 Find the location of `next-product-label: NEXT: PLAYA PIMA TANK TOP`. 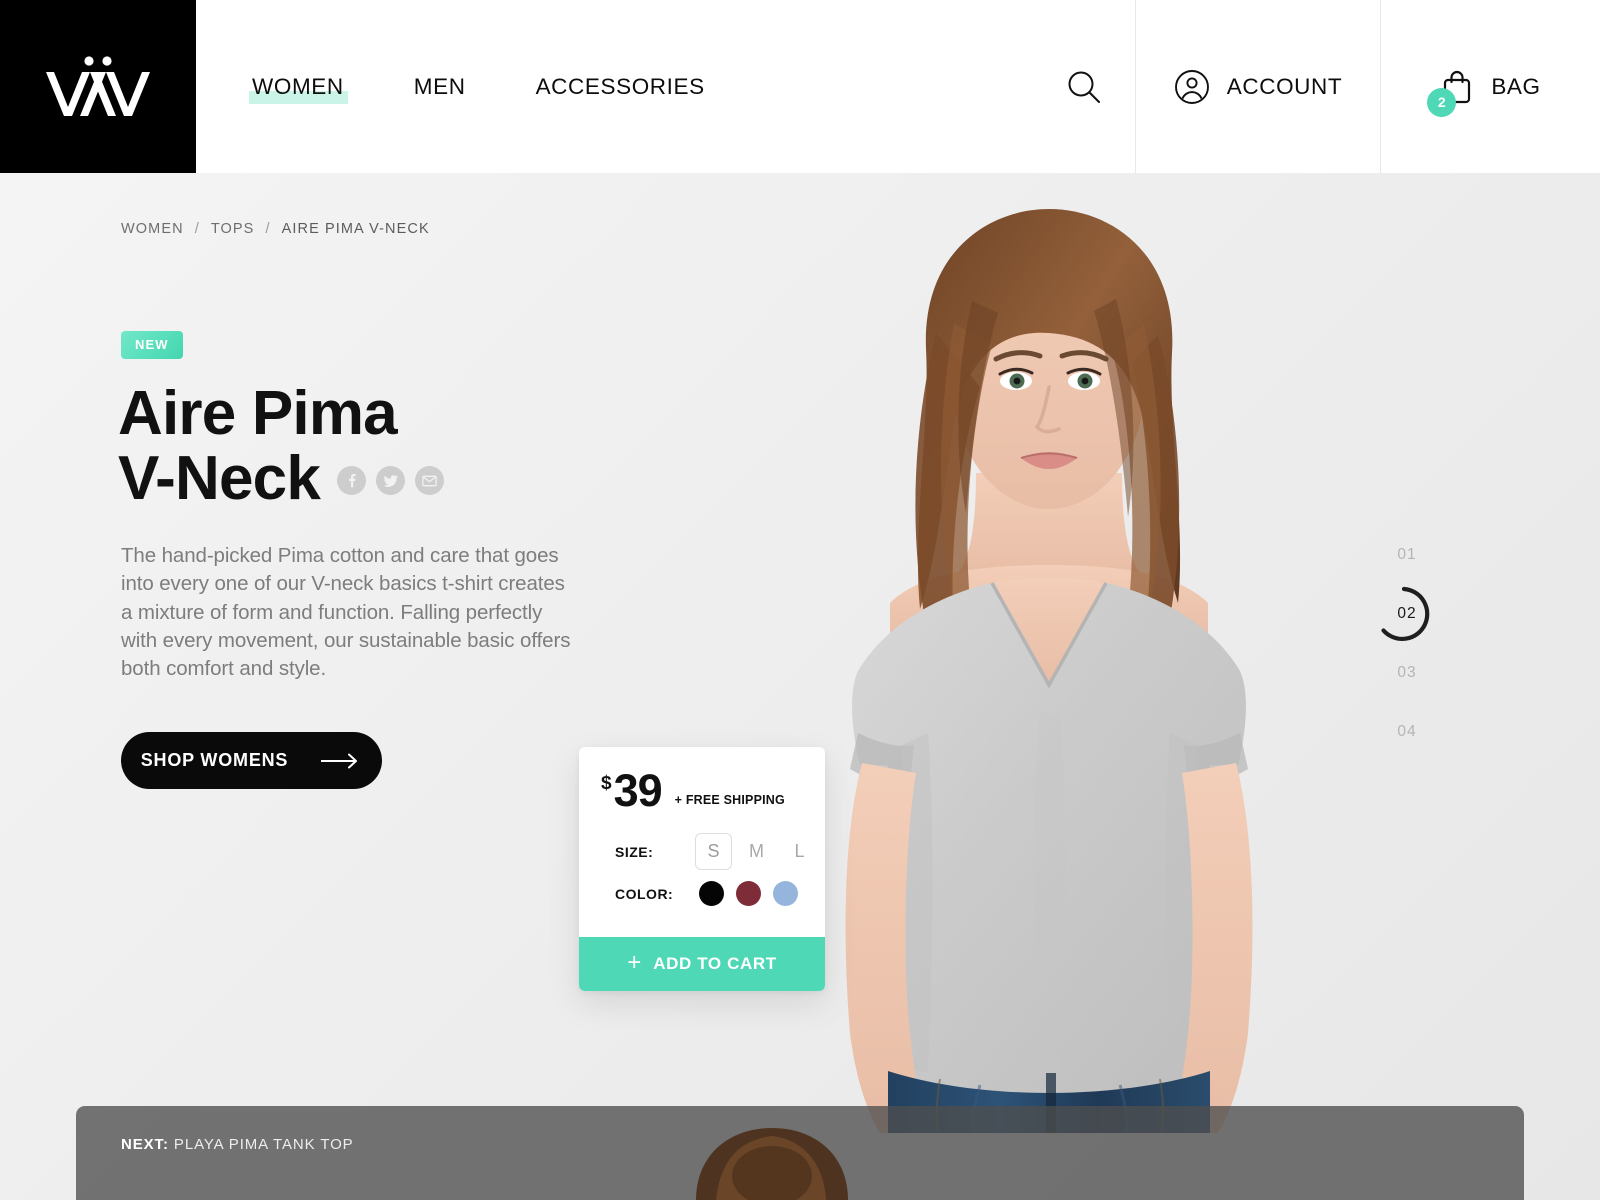

next-product-label: NEXT: PLAYA PIMA TANK TOP is located at coordinates (237, 1144).